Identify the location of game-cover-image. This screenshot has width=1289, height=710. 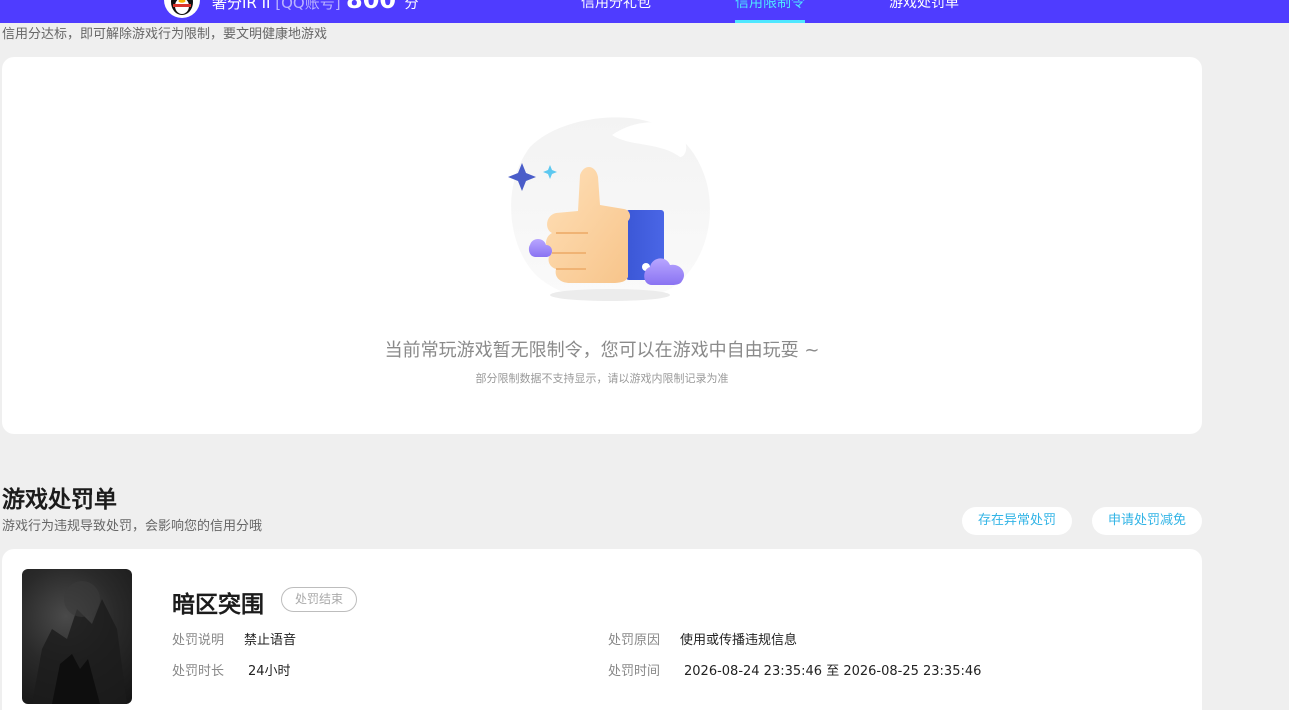
(77, 636).